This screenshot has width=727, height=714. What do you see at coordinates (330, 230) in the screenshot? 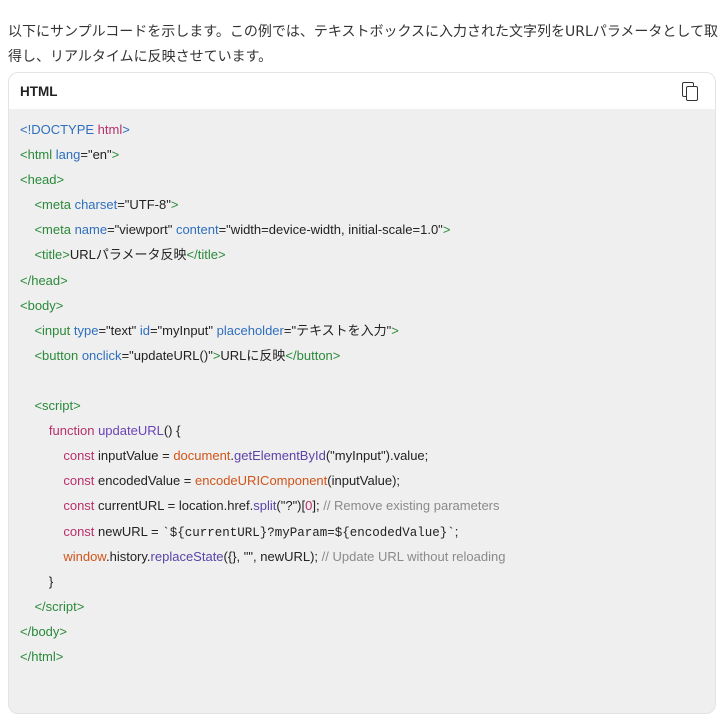
I see `code-token: ="width=device-width, initial-scale=1.0"` at bounding box center [330, 230].